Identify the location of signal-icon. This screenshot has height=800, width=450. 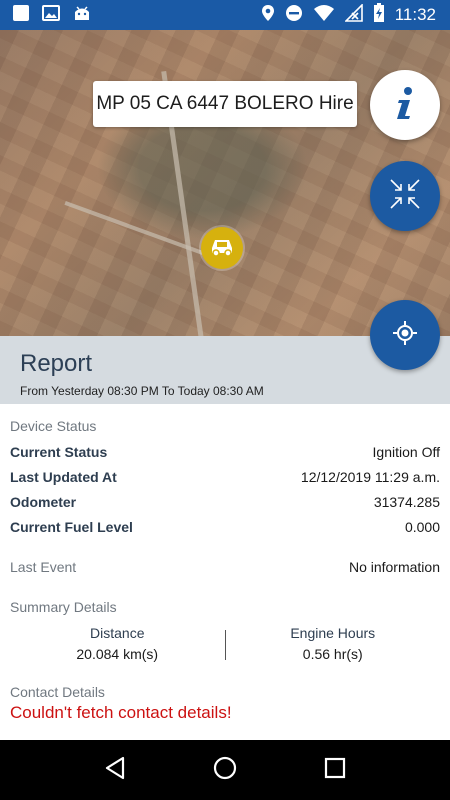
(353, 14).